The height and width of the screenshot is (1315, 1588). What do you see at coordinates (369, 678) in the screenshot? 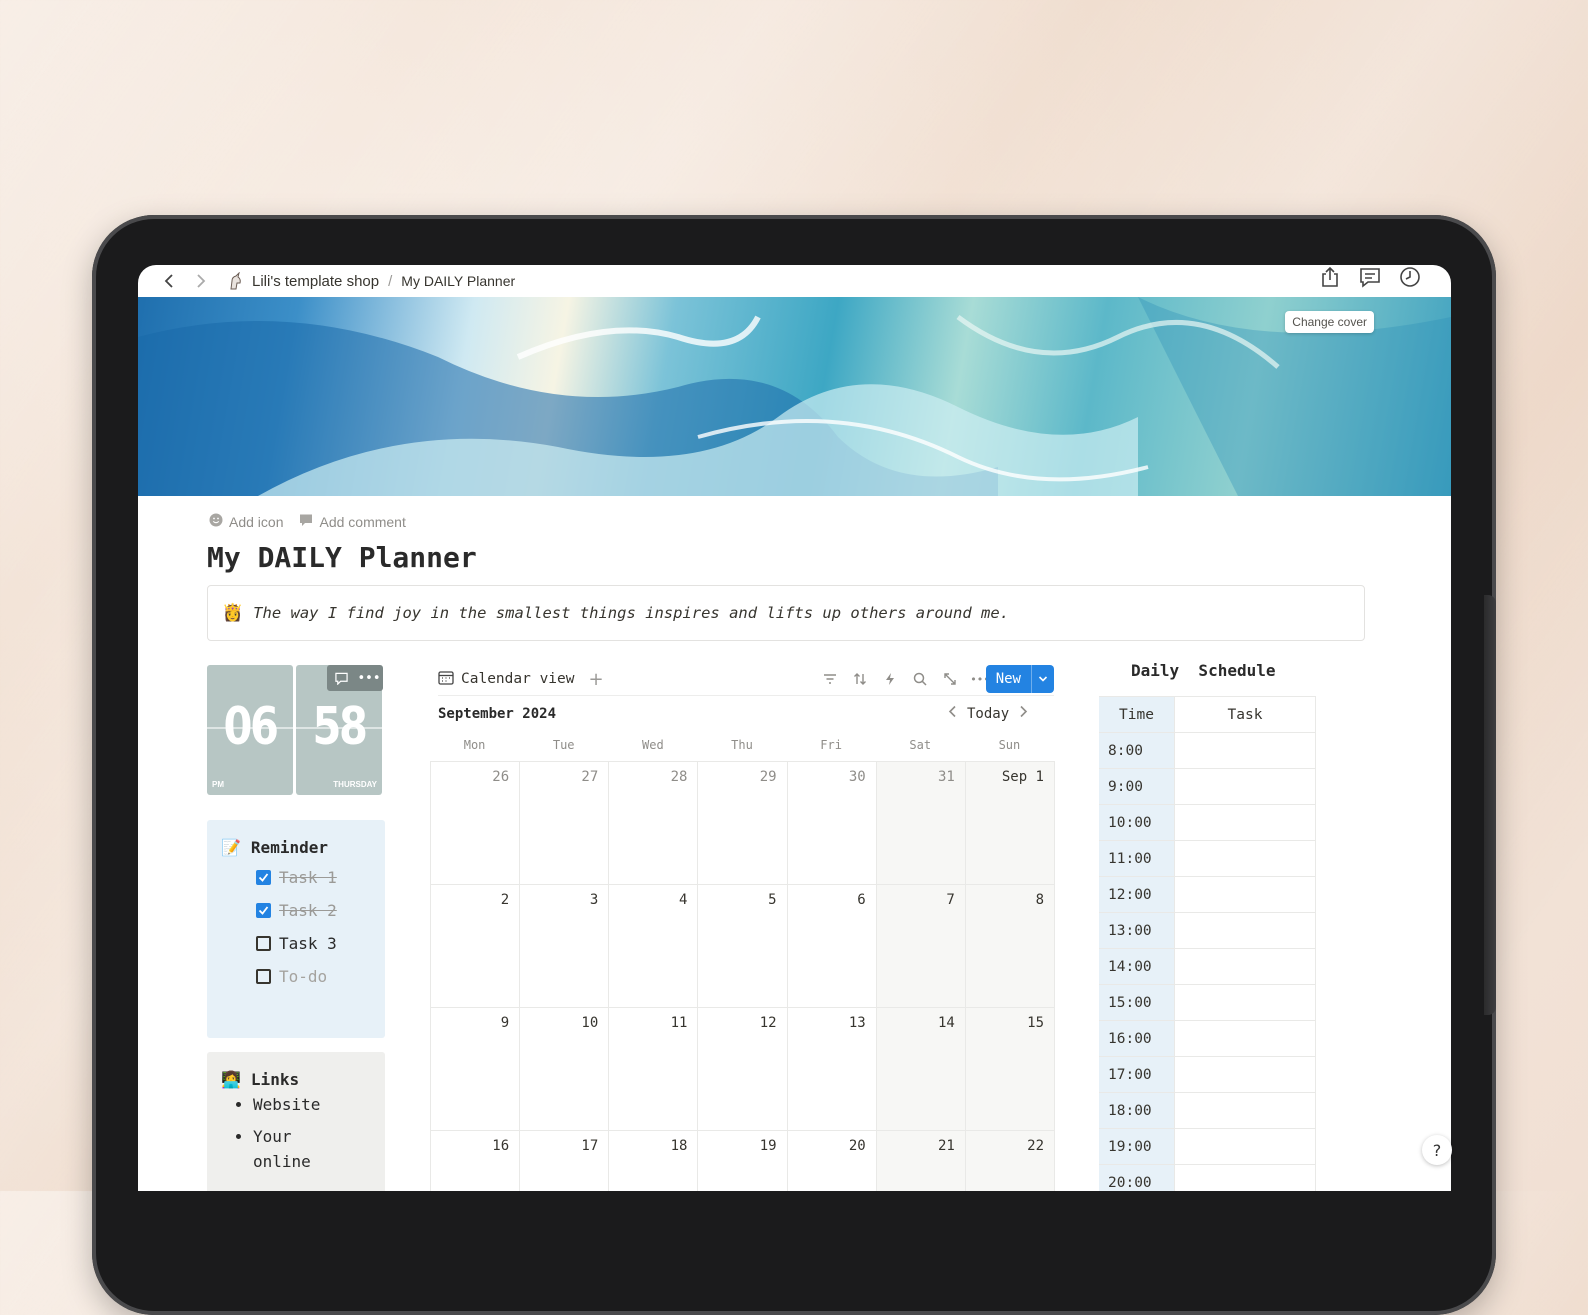
I see `more-icon: •••` at bounding box center [369, 678].